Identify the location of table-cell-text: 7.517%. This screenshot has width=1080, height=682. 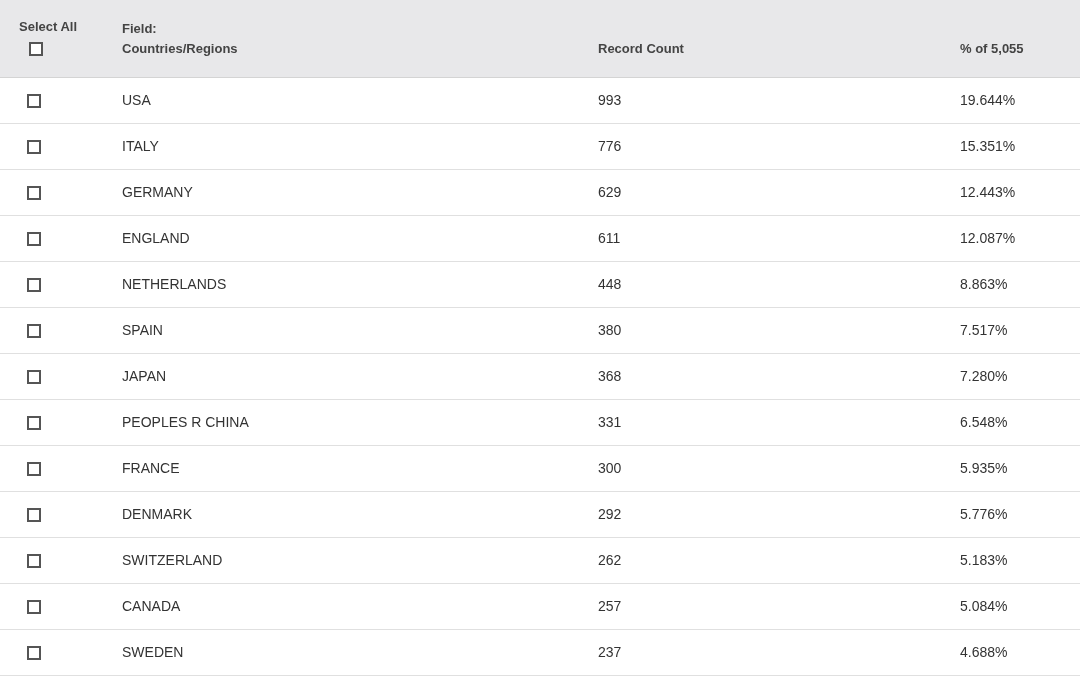
(984, 330).